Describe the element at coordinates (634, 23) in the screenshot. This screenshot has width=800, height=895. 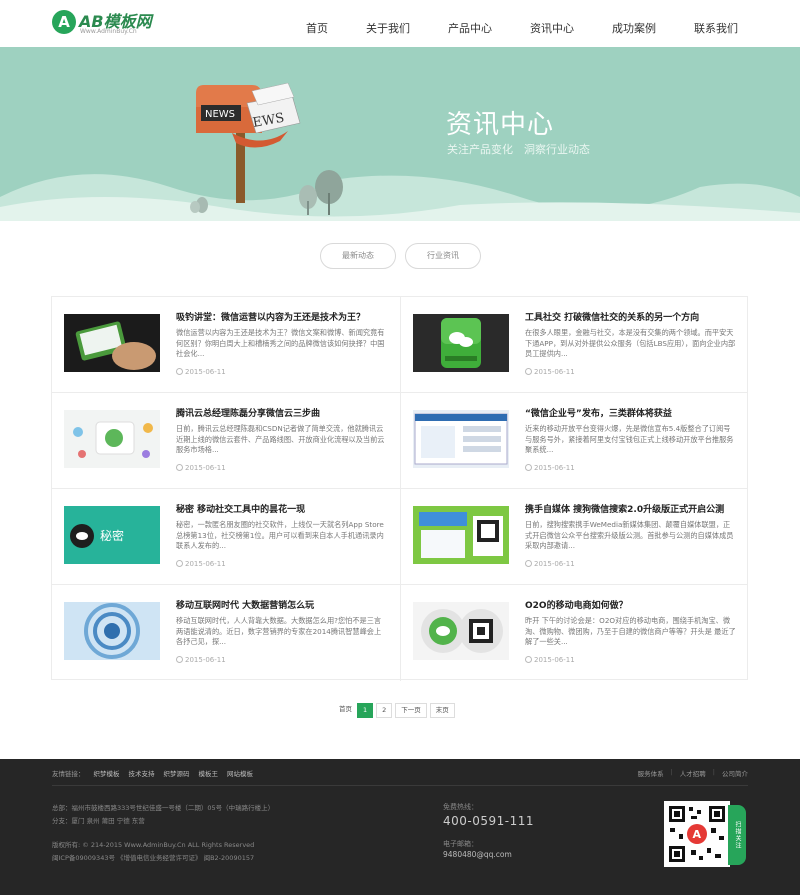
I see `nav-cases: 成功案例` at that location.